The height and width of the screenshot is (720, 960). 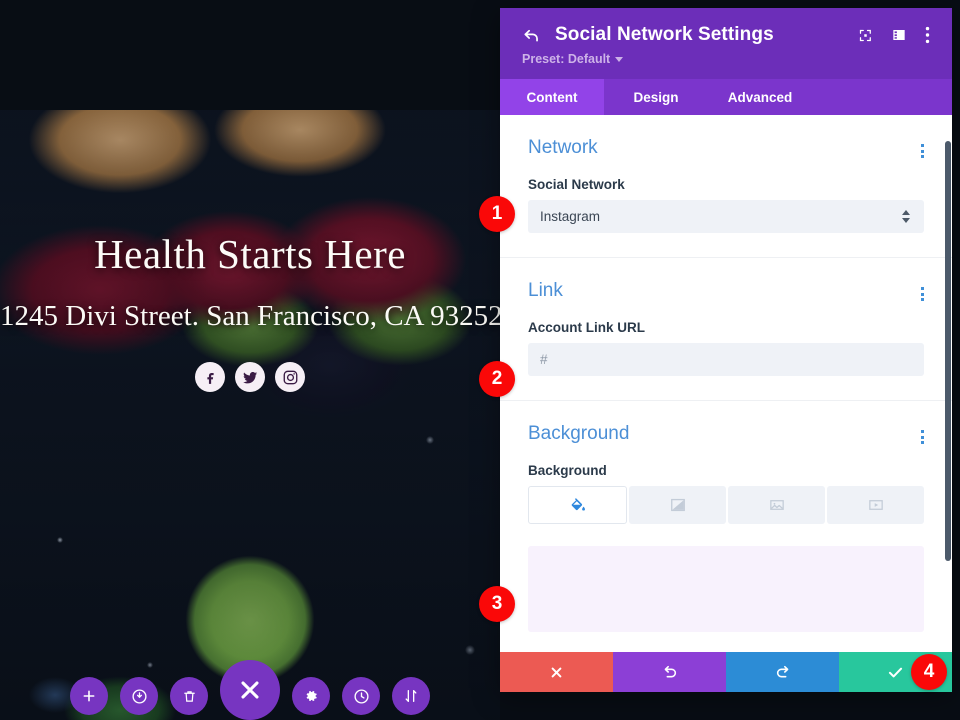 I want to click on social-network-value: Instagram, so click(x=570, y=216).